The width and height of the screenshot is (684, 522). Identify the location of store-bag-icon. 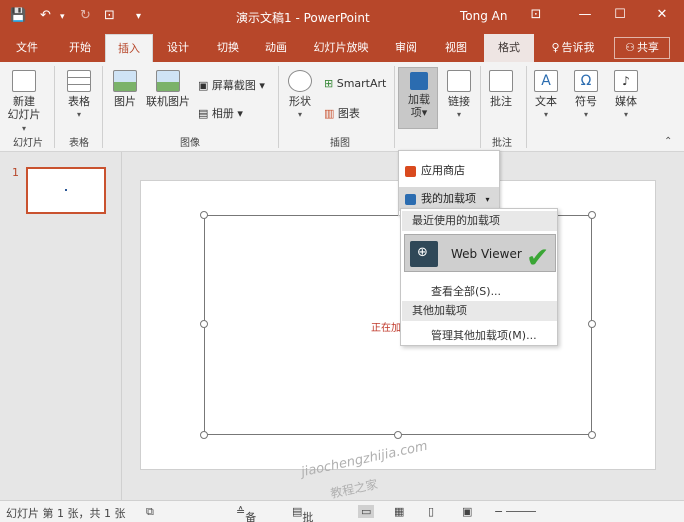
(419, 81).